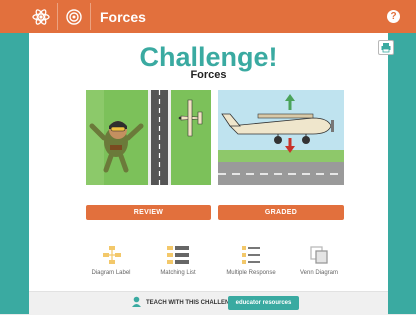  Describe the element at coordinates (263, 303) in the screenshot. I see `educator-resources-button: educator resources` at that location.